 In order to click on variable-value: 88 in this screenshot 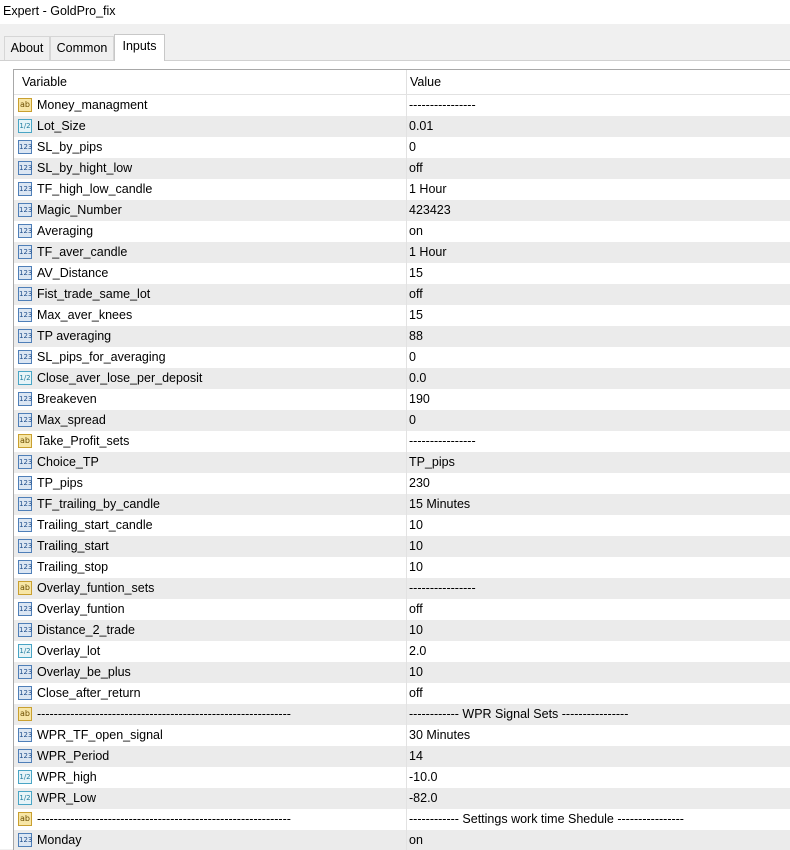, I will do `click(416, 336)`.